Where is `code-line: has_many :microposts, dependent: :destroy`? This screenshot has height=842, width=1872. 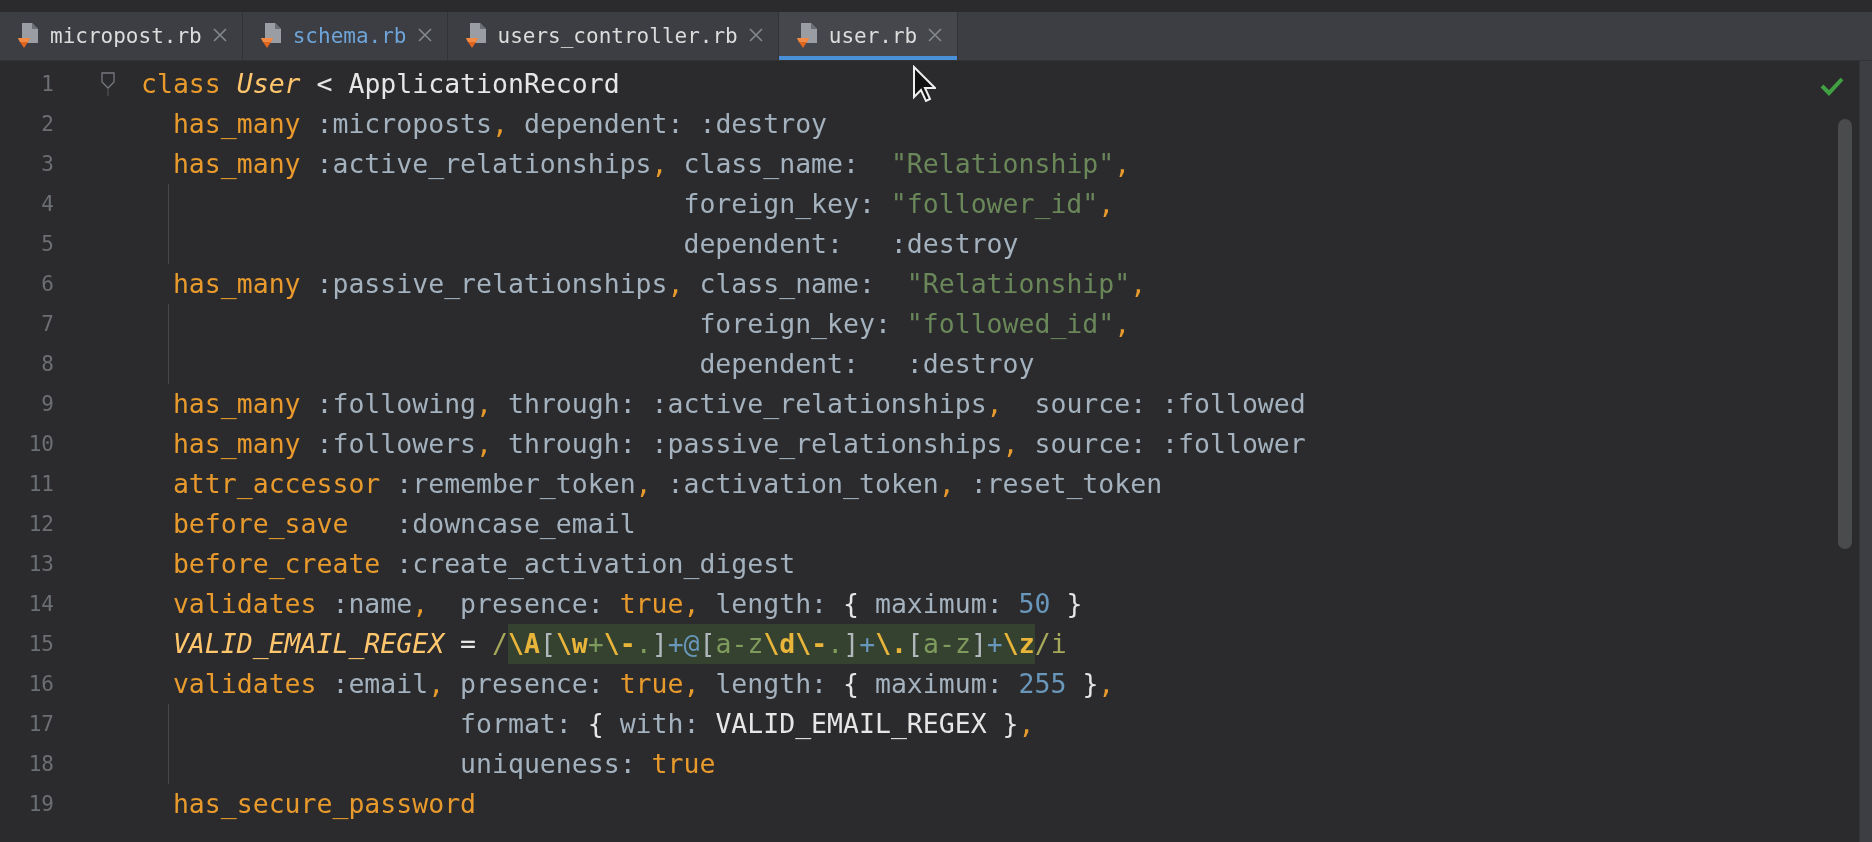
code-line: has_many :microposts, dependent: :destroy is located at coordinates (499, 124).